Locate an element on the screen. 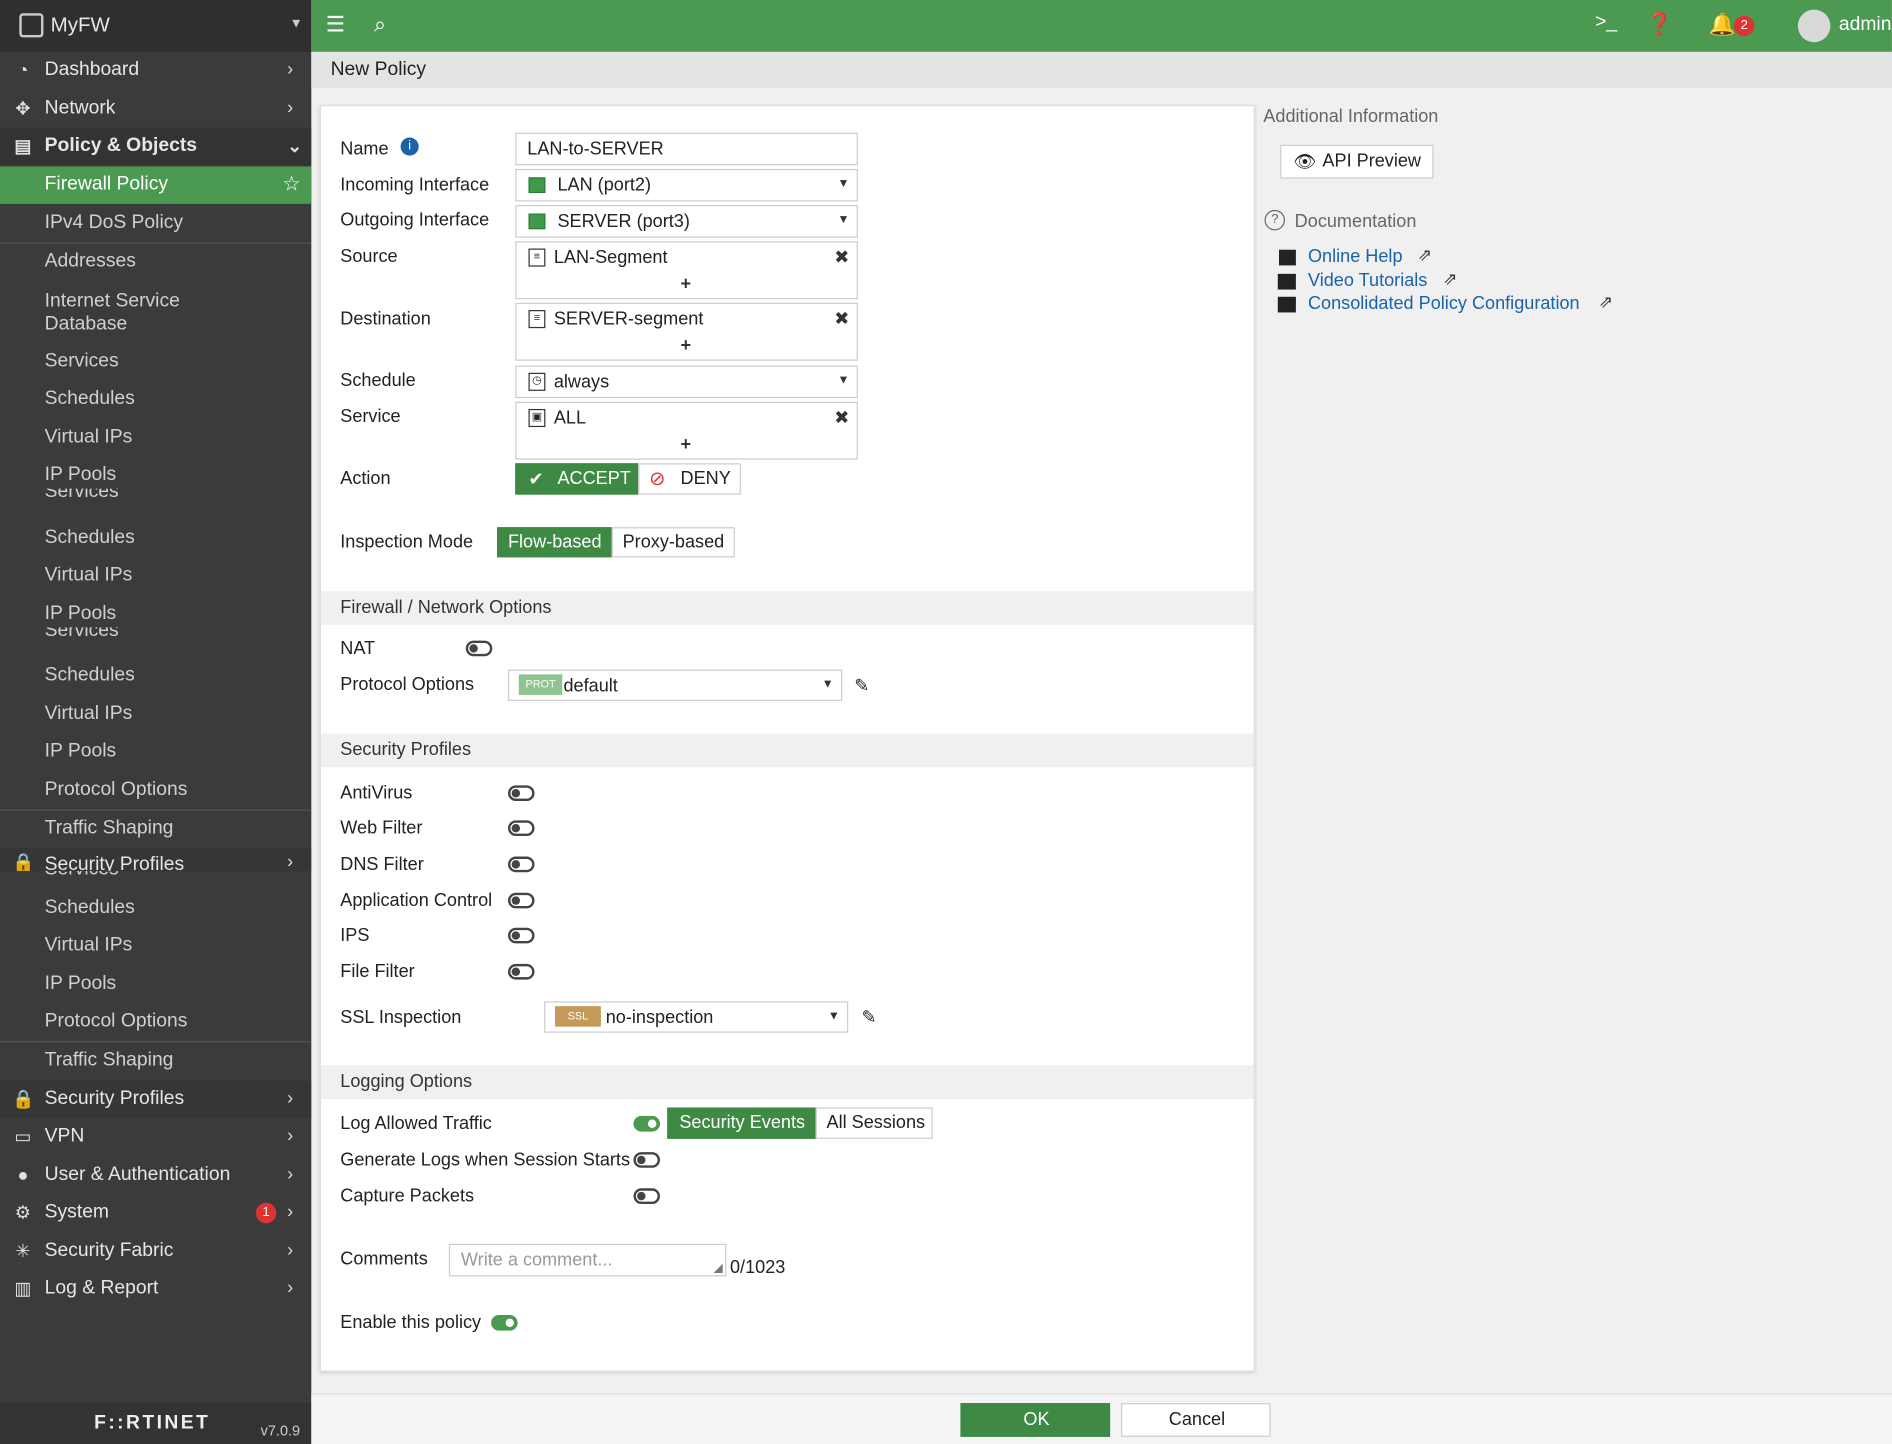  enable-policy-toggle is located at coordinates (504, 1322).